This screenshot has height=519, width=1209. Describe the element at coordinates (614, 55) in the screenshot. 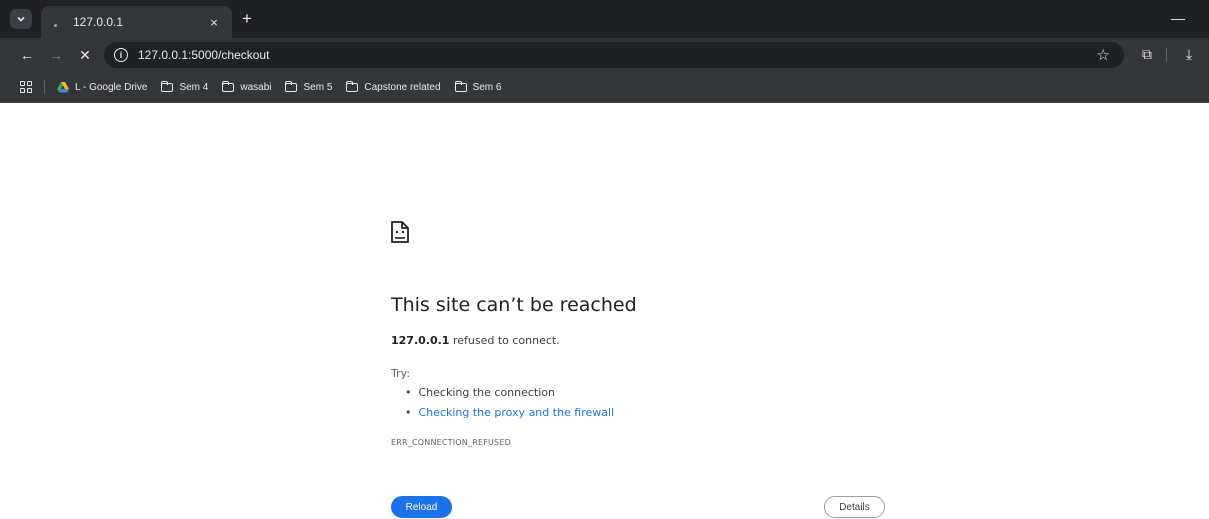

I see `address-bar: i 127.0.0.1:5000/checkout ☆` at that location.